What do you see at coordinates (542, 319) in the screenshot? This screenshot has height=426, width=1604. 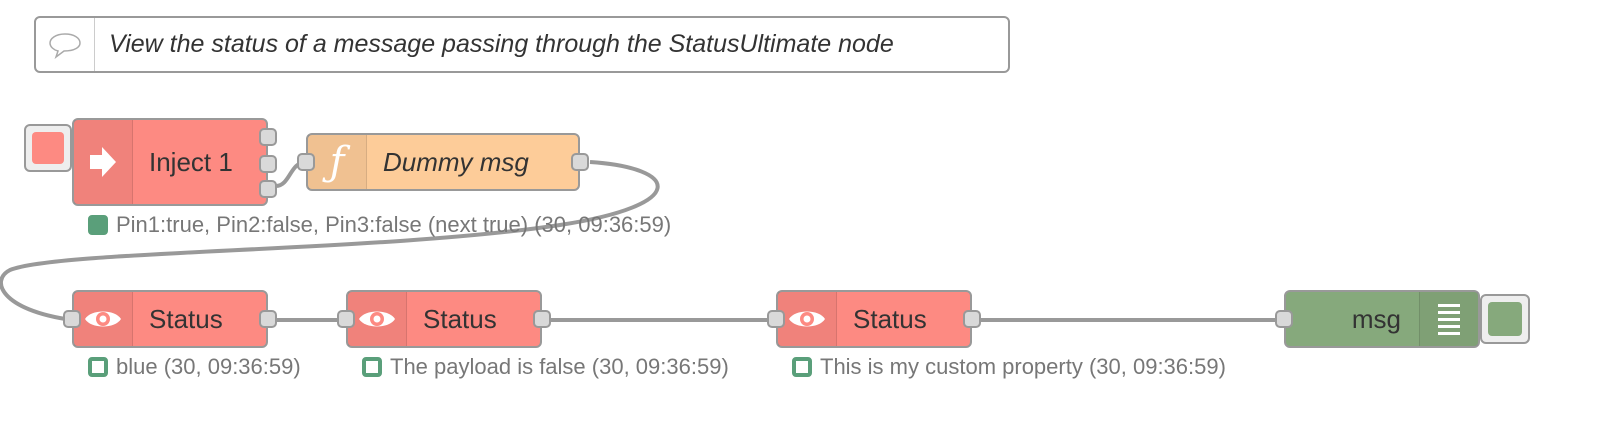 I see `status-node-2-output-port` at bounding box center [542, 319].